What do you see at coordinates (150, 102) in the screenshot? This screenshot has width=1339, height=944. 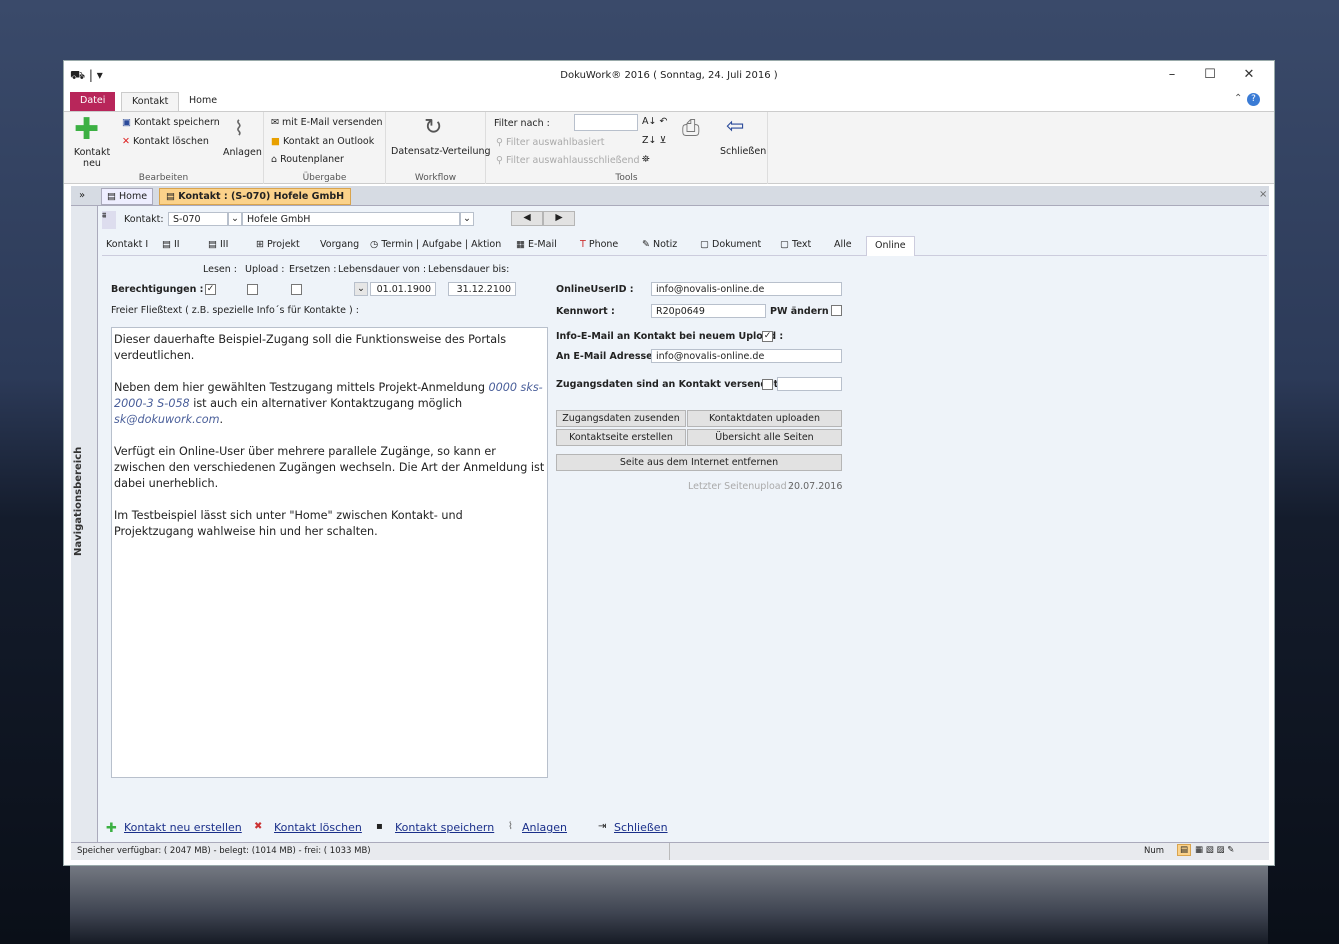 I see `tab-kontakt: Kontakt` at bounding box center [150, 102].